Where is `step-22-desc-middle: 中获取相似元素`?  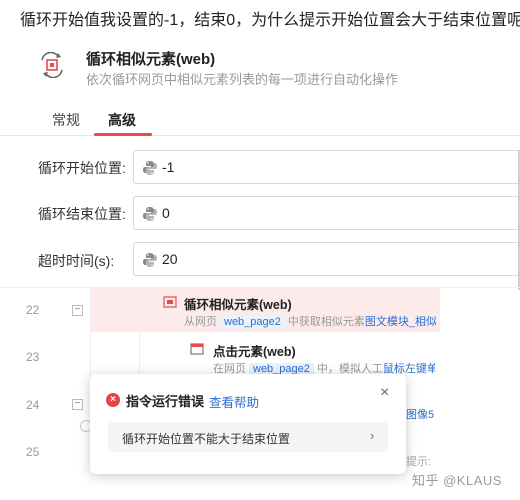 step-22-desc-middle: 中获取相似元素 is located at coordinates (326, 322).